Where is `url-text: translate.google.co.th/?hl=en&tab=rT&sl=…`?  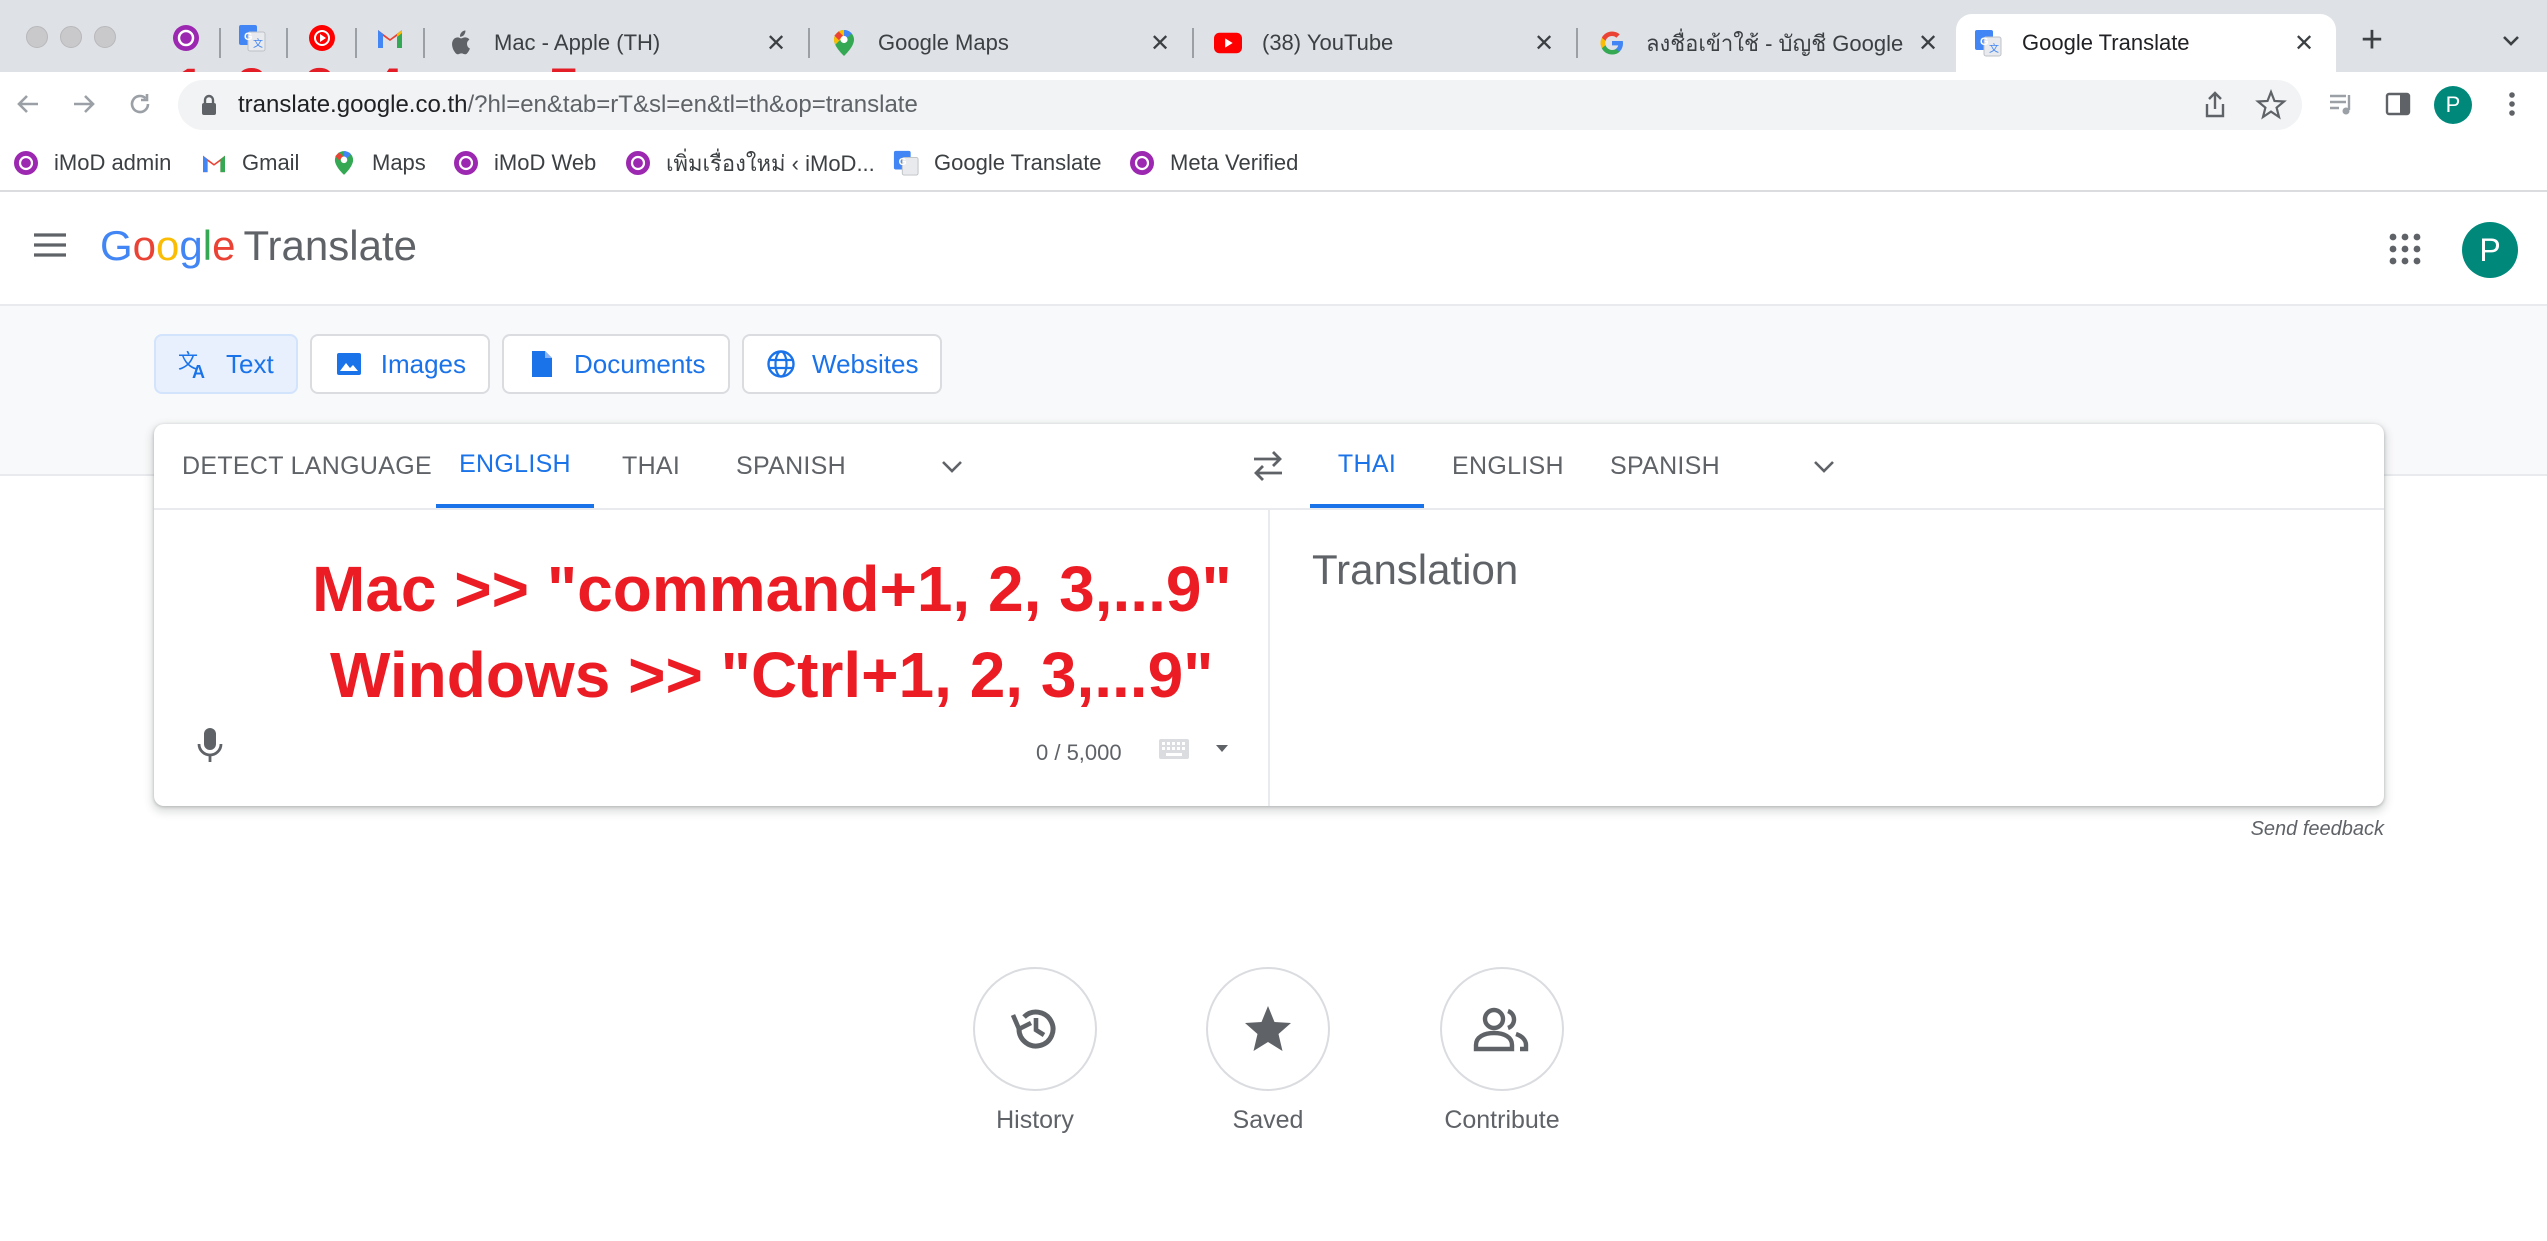 url-text: translate.google.co.th/?hl=en&tab=rT&sl=… is located at coordinates (578, 105).